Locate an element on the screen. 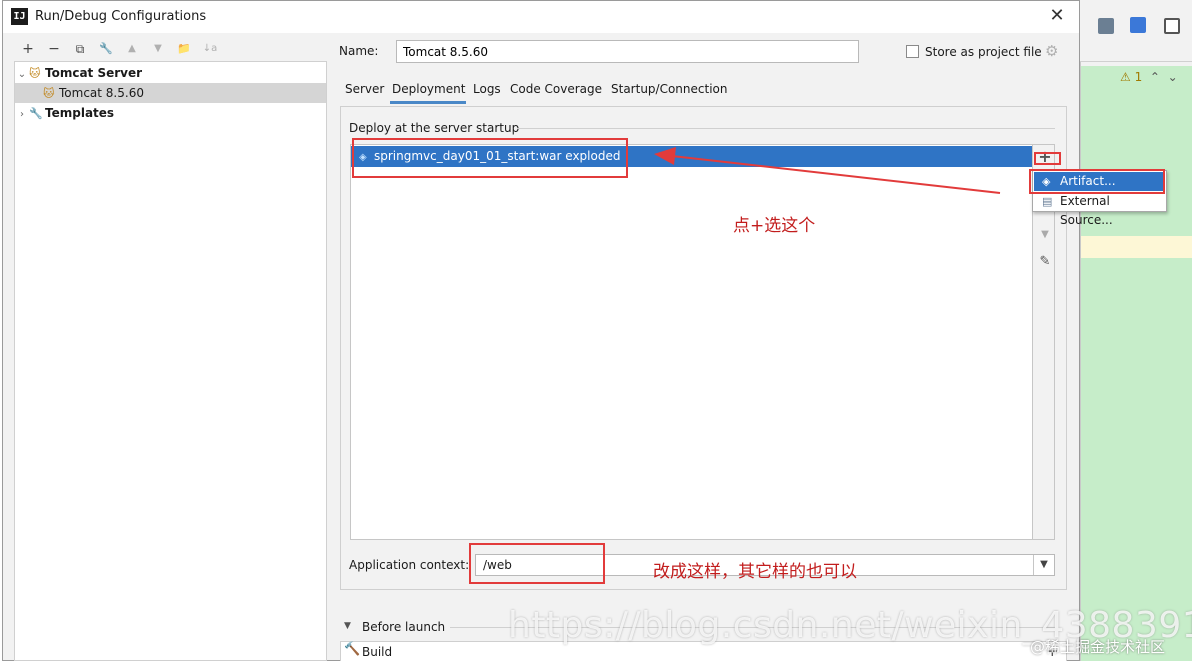  annotation-plus-note: 点+选这个 is located at coordinates (774, 226).